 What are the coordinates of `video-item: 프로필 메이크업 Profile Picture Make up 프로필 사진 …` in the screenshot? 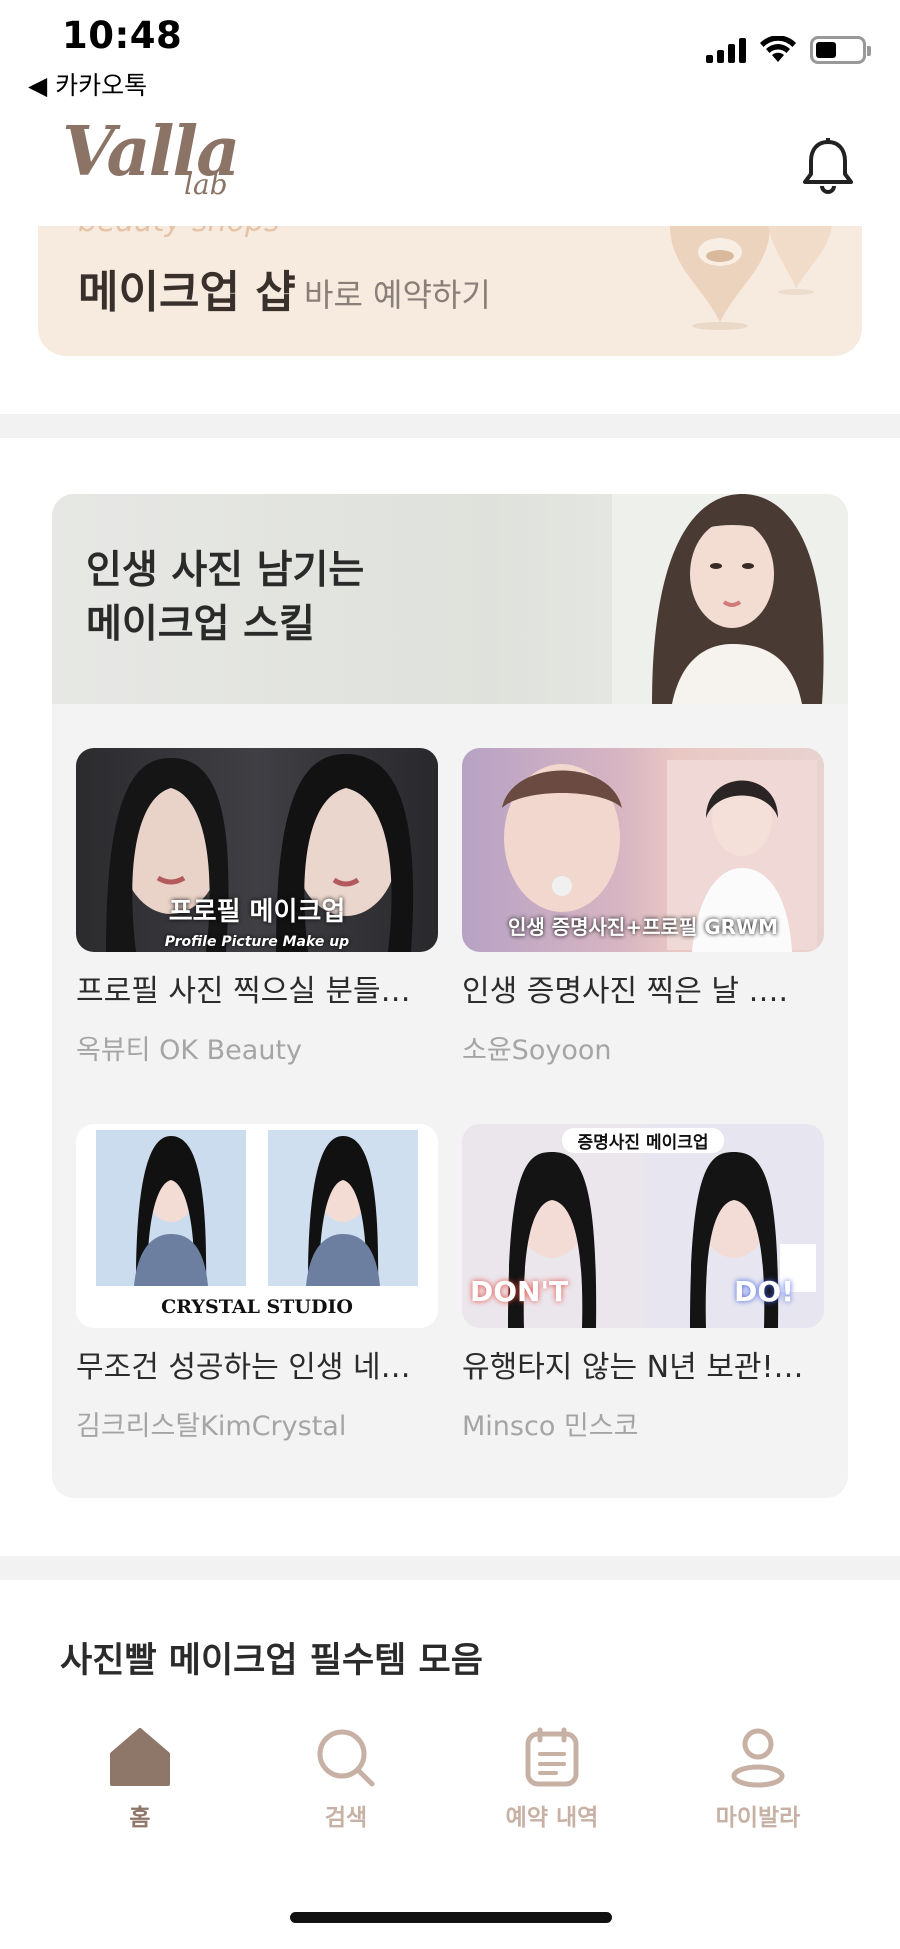 It's located at (257, 907).